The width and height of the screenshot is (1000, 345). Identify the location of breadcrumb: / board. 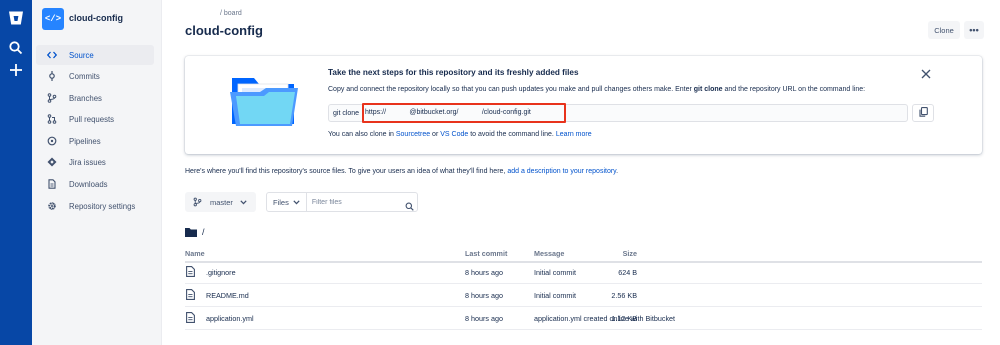
(231, 13).